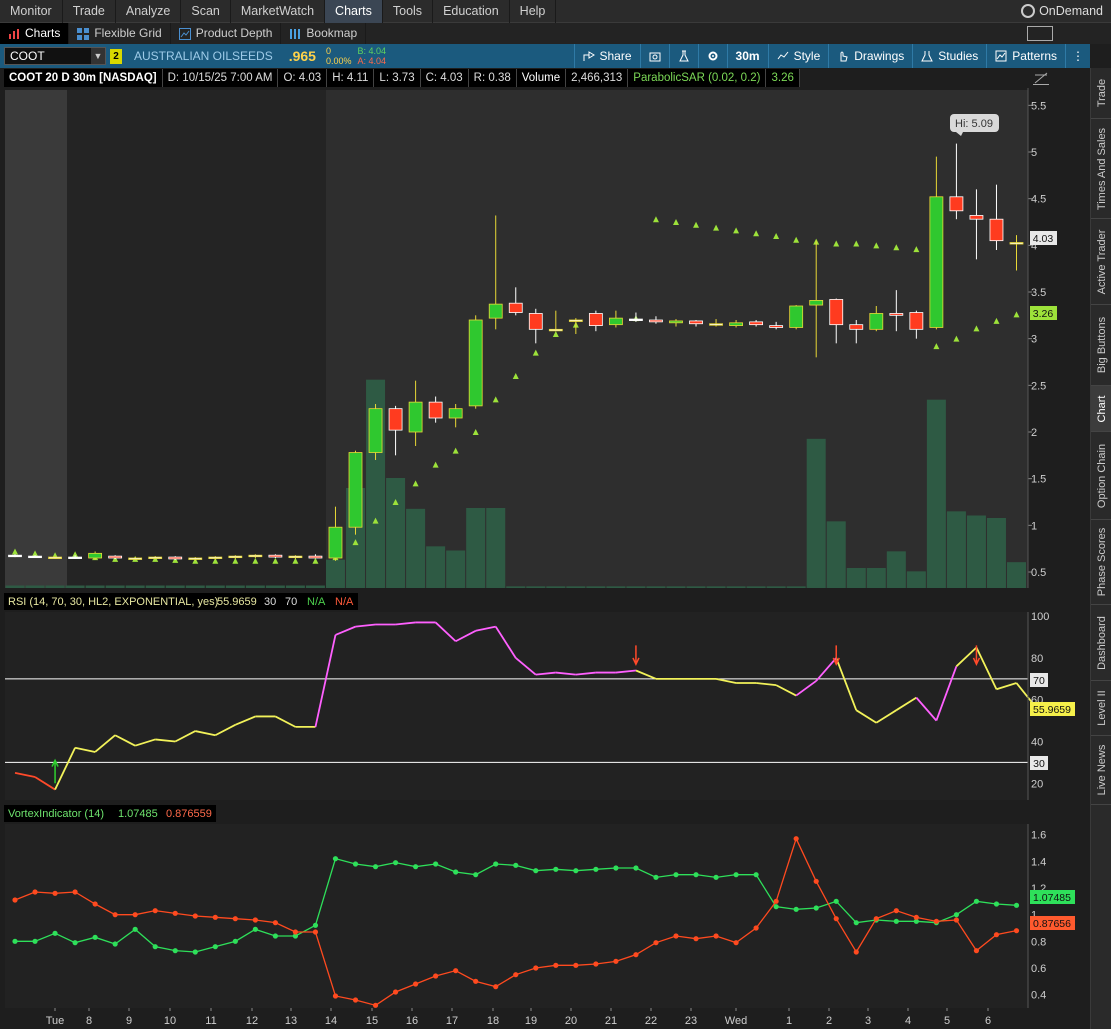 The width and height of the screenshot is (1111, 1029). I want to click on symbol-dropdown-icon: ▼, so click(98, 56).